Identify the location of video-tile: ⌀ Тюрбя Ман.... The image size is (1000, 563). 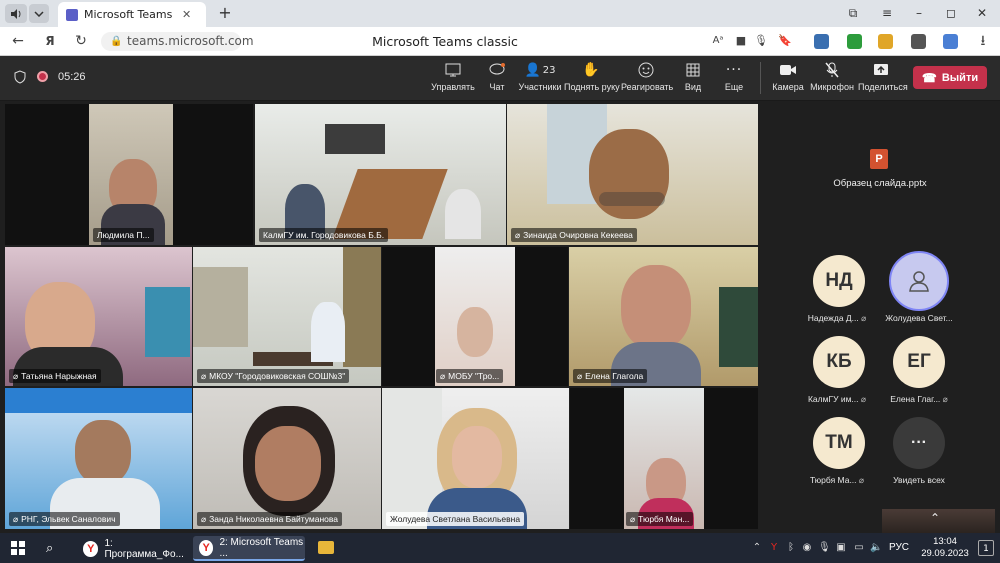
(664, 458).